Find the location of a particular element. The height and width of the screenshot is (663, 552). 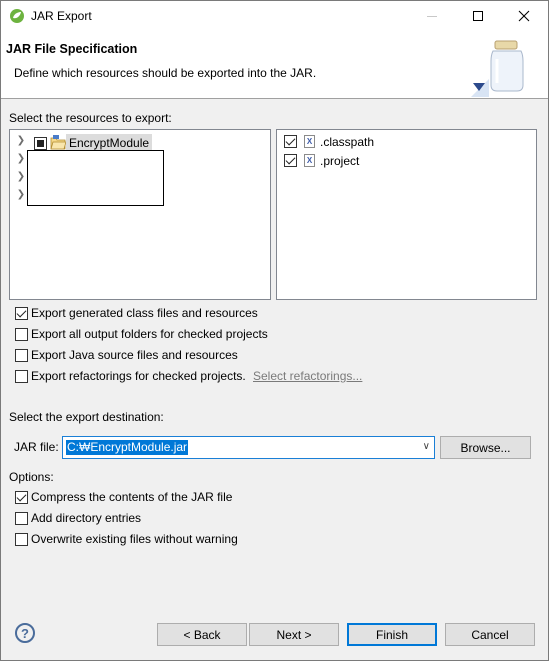

next-button: Next > is located at coordinates (294, 634).